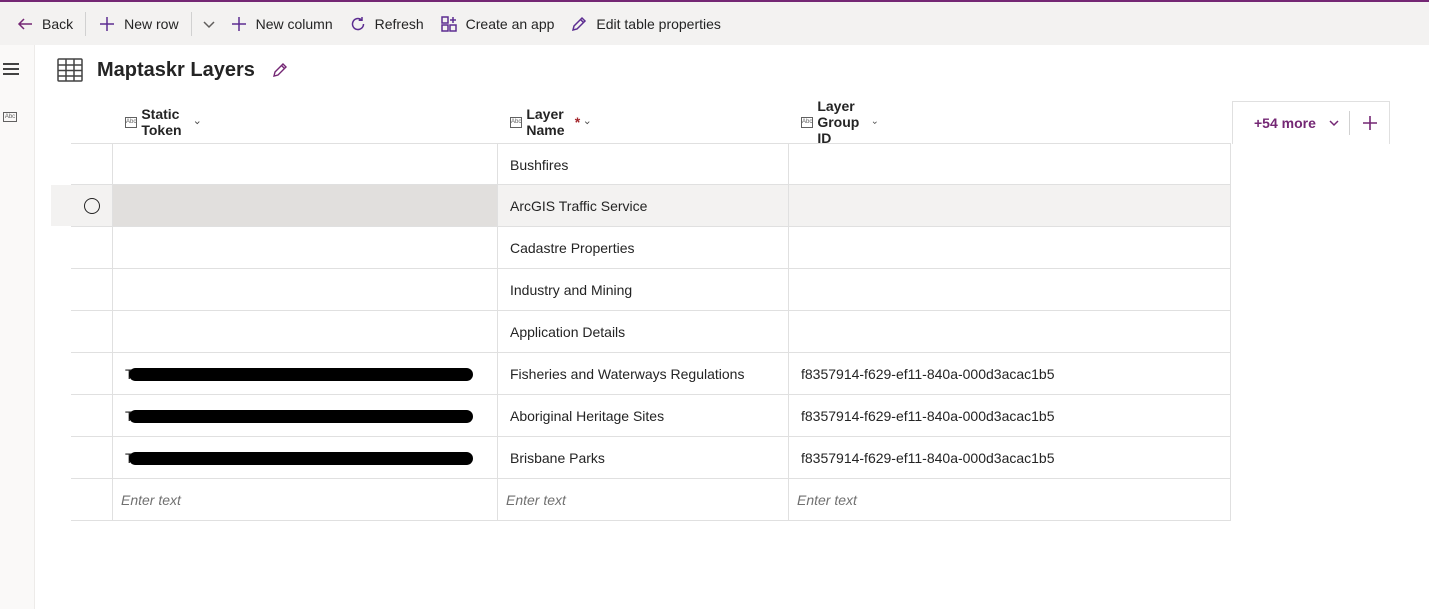 This screenshot has height=609, width=1429. I want to click on column-header-label: Layer Group ID, so click(838, 122).